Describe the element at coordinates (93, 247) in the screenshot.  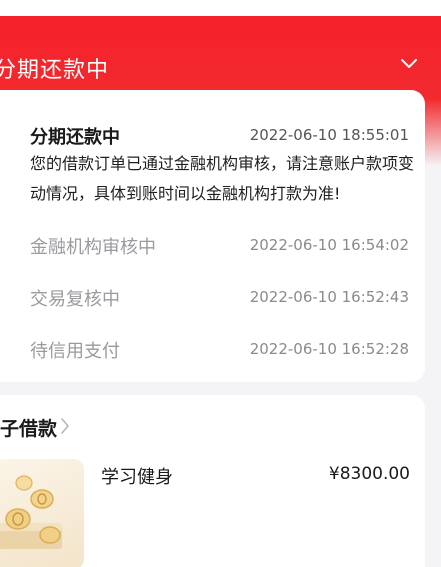
I see `history-label: 金融机构审核中` at that location.